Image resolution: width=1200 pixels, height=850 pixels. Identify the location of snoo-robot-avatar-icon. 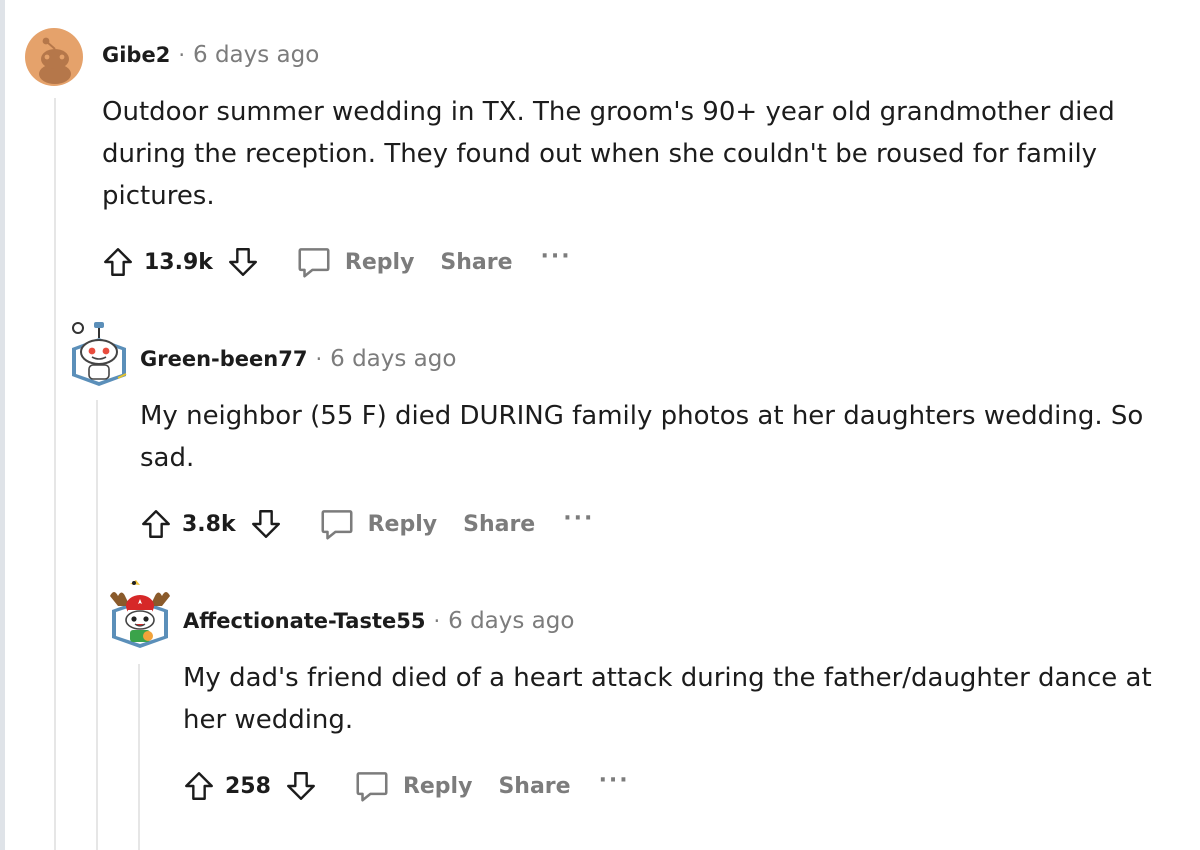
(99, 354).